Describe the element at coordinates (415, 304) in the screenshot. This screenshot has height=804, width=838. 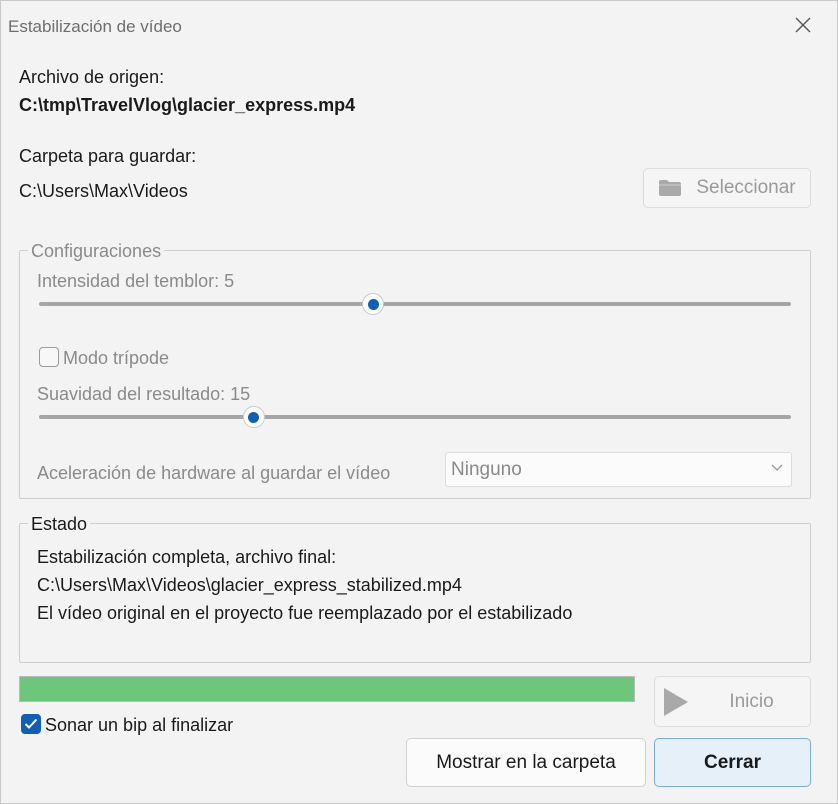
I see `shake-intensity-track` at that location.